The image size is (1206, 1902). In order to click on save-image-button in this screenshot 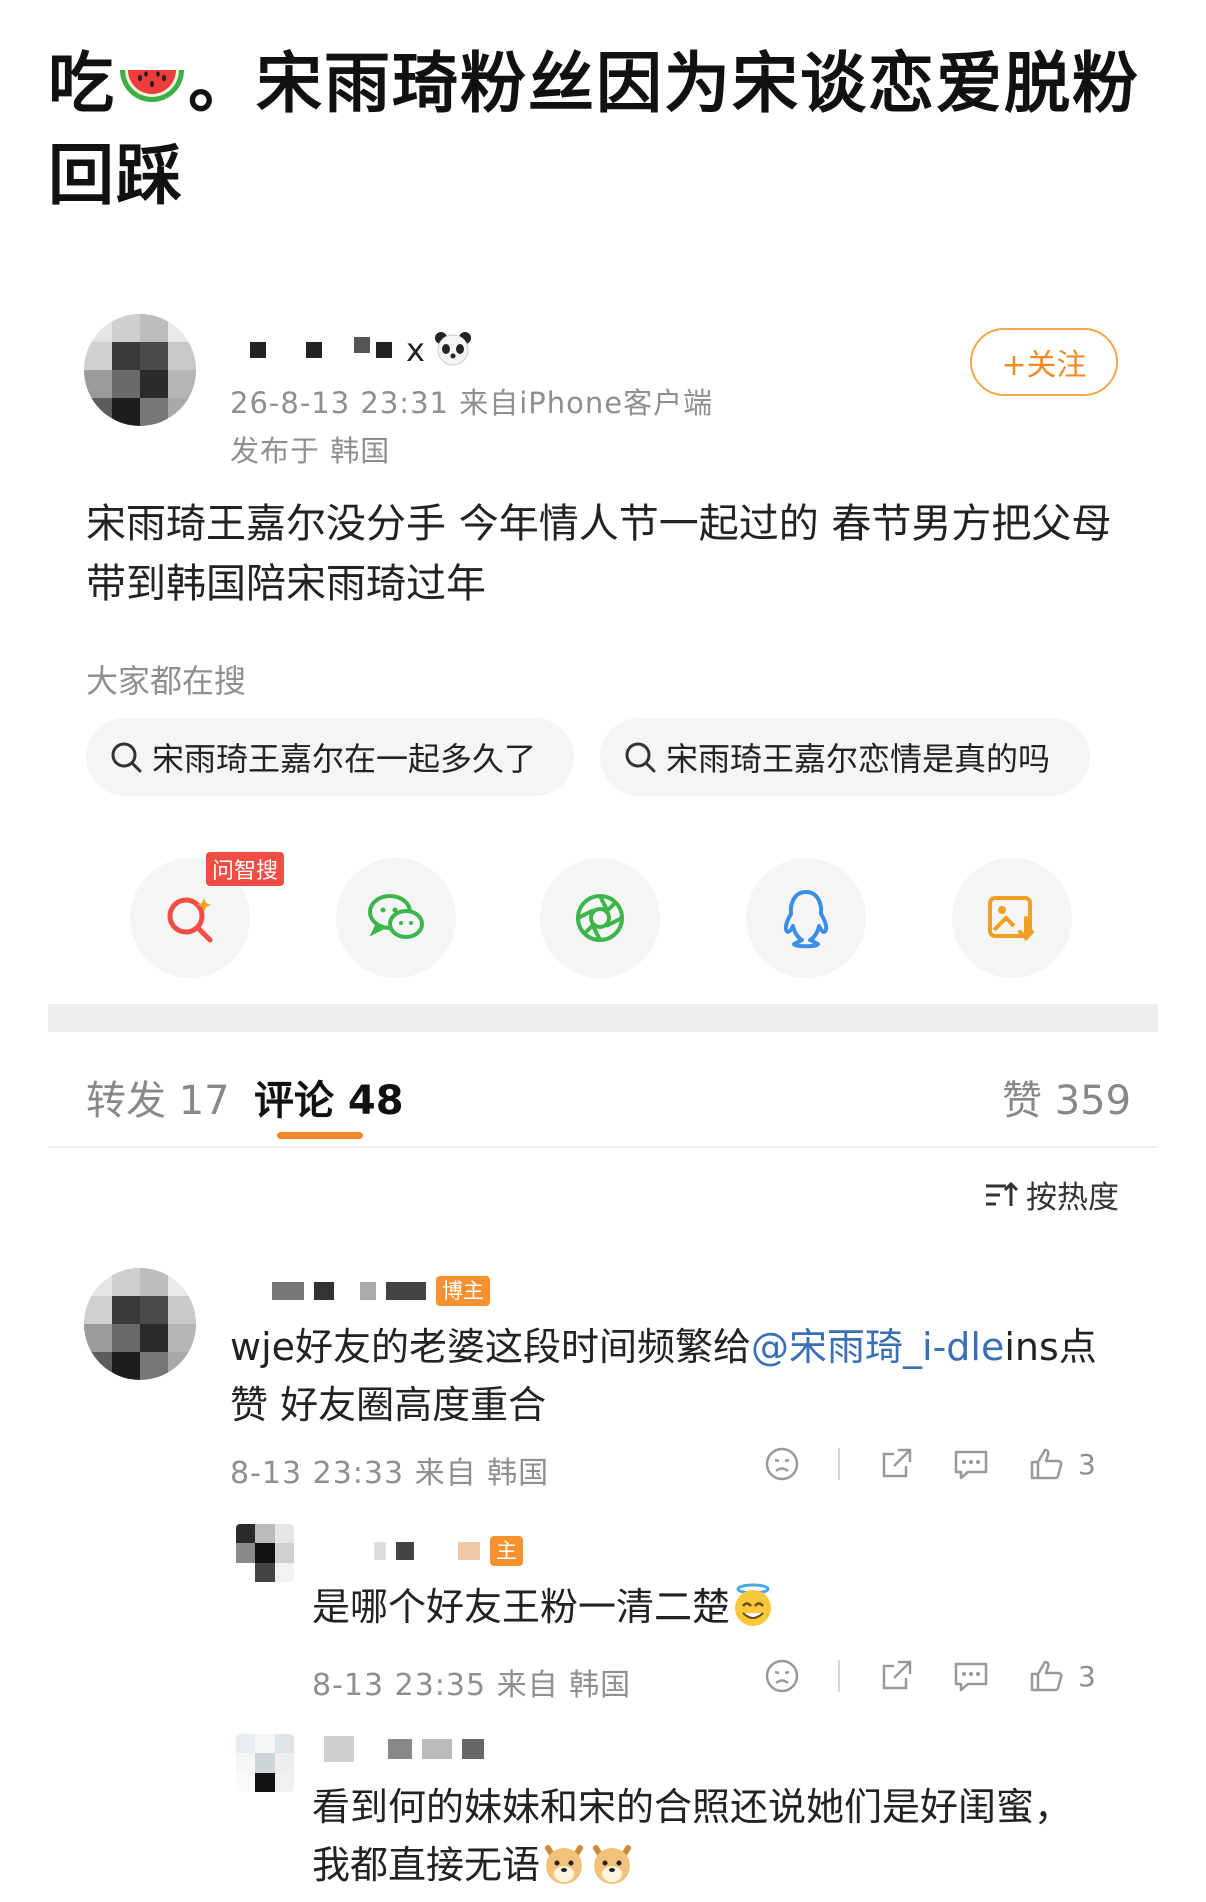, I will do `click(1012, 918)`.